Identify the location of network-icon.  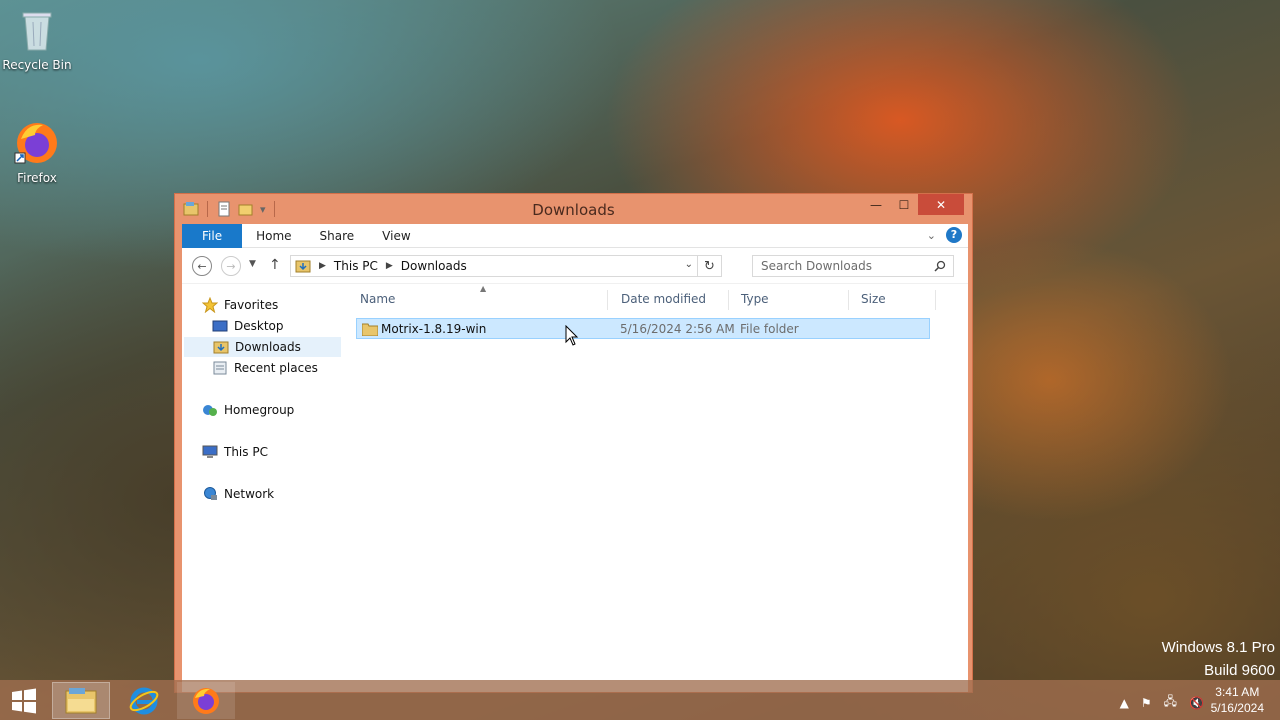
(210, 493).